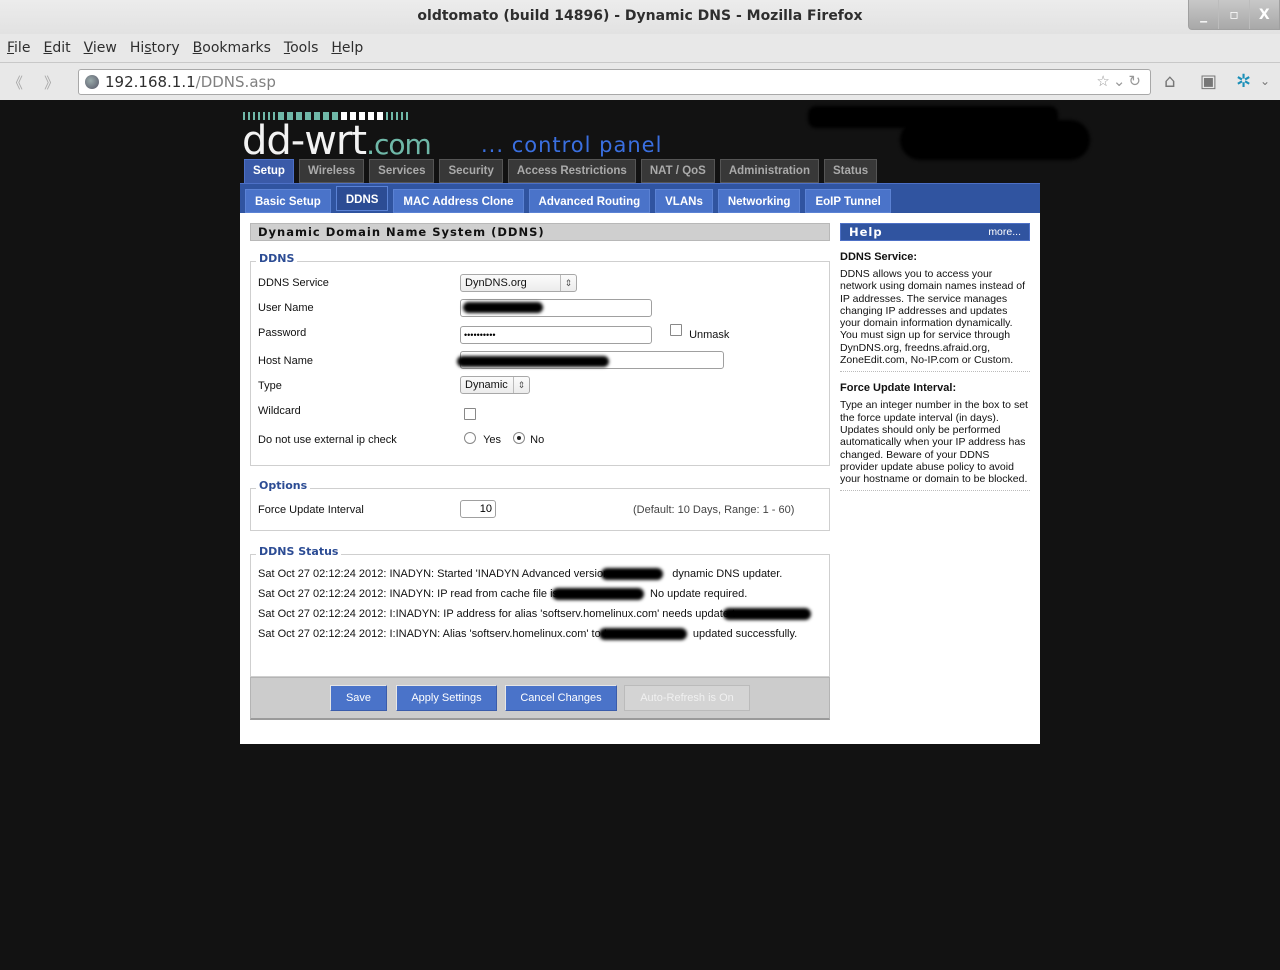  I want to click on minimize-button: _, so click(1203, 14).